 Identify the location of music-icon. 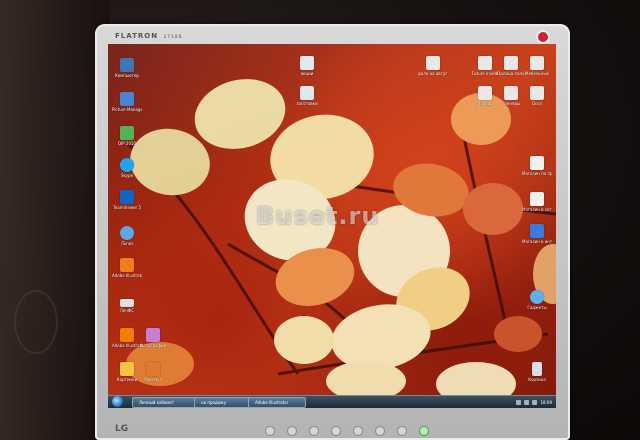
(153, 369).